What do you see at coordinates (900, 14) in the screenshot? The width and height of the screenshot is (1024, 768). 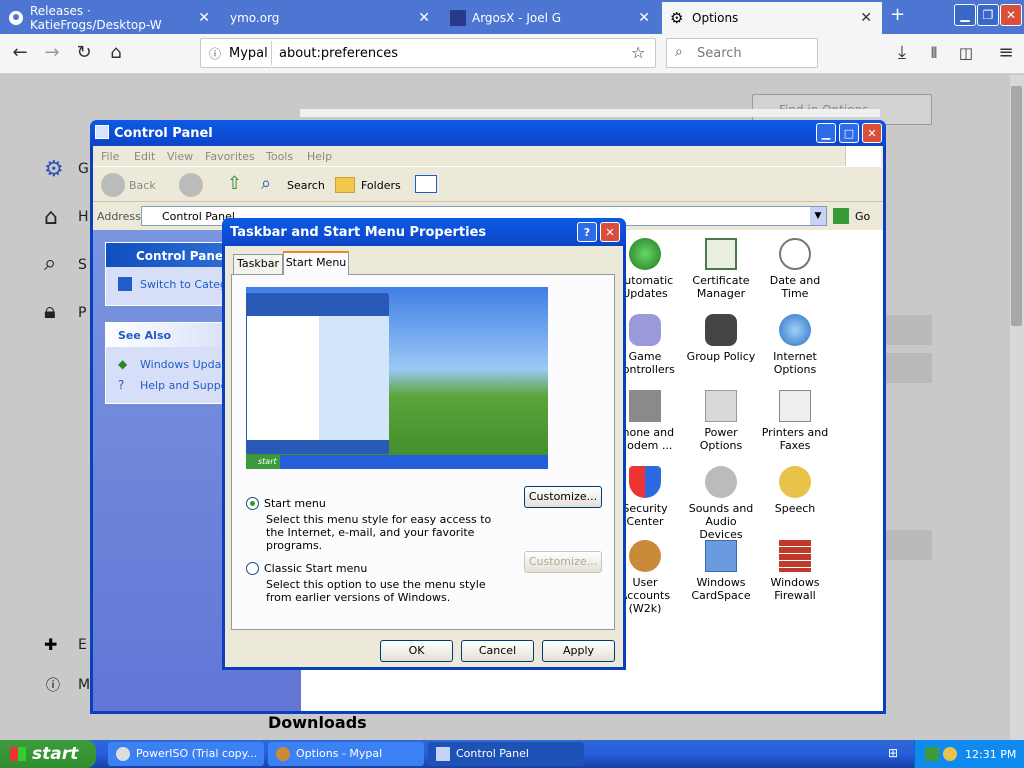 I see `new-tab-icon: +` at bounding box center [900, 14].